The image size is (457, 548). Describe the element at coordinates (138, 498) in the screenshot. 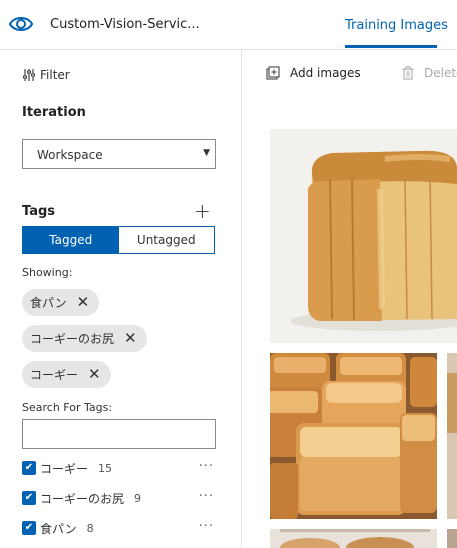

I see `tag-count: 9` at that location.